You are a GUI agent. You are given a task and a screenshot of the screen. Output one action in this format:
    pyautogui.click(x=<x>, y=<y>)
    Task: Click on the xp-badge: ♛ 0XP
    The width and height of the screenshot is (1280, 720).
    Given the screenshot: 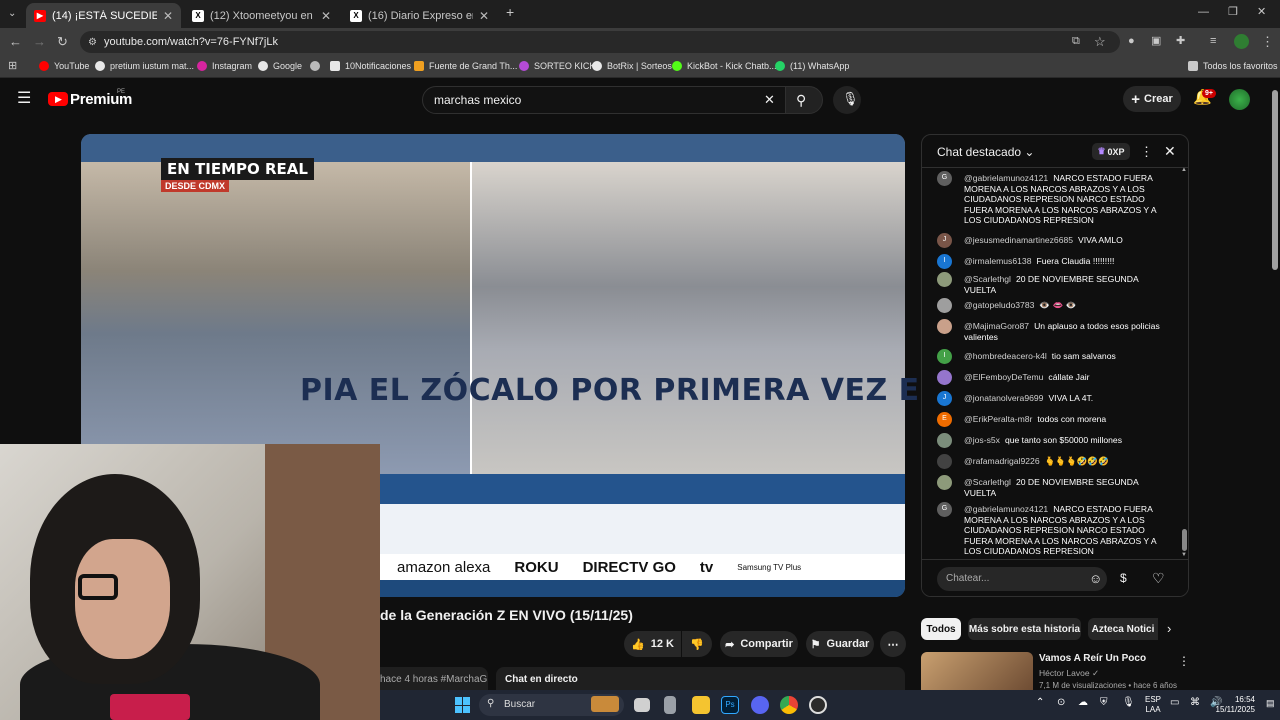 What is the action you would take?
    pyautogui.click(x=1111, y=151)
    